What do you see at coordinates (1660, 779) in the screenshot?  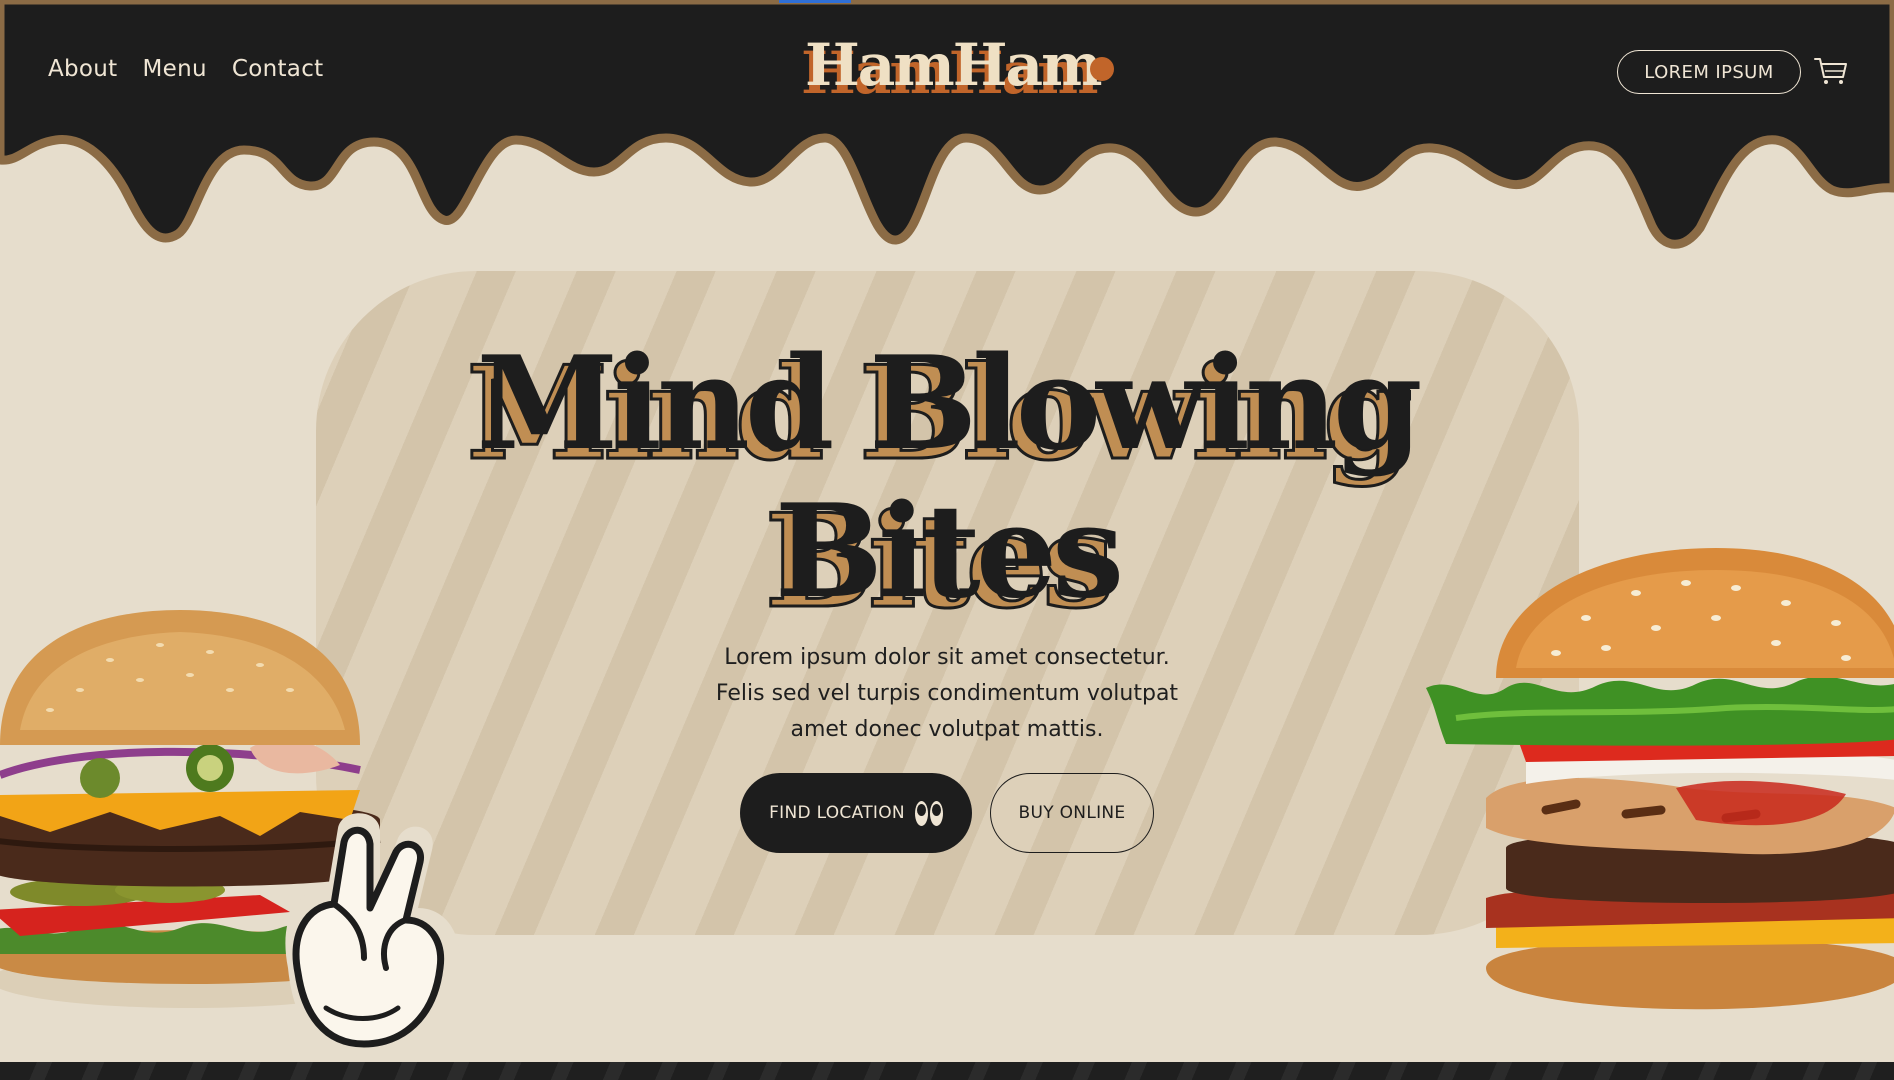 I see `right-burger-image` at bounding box center [1660, 779].